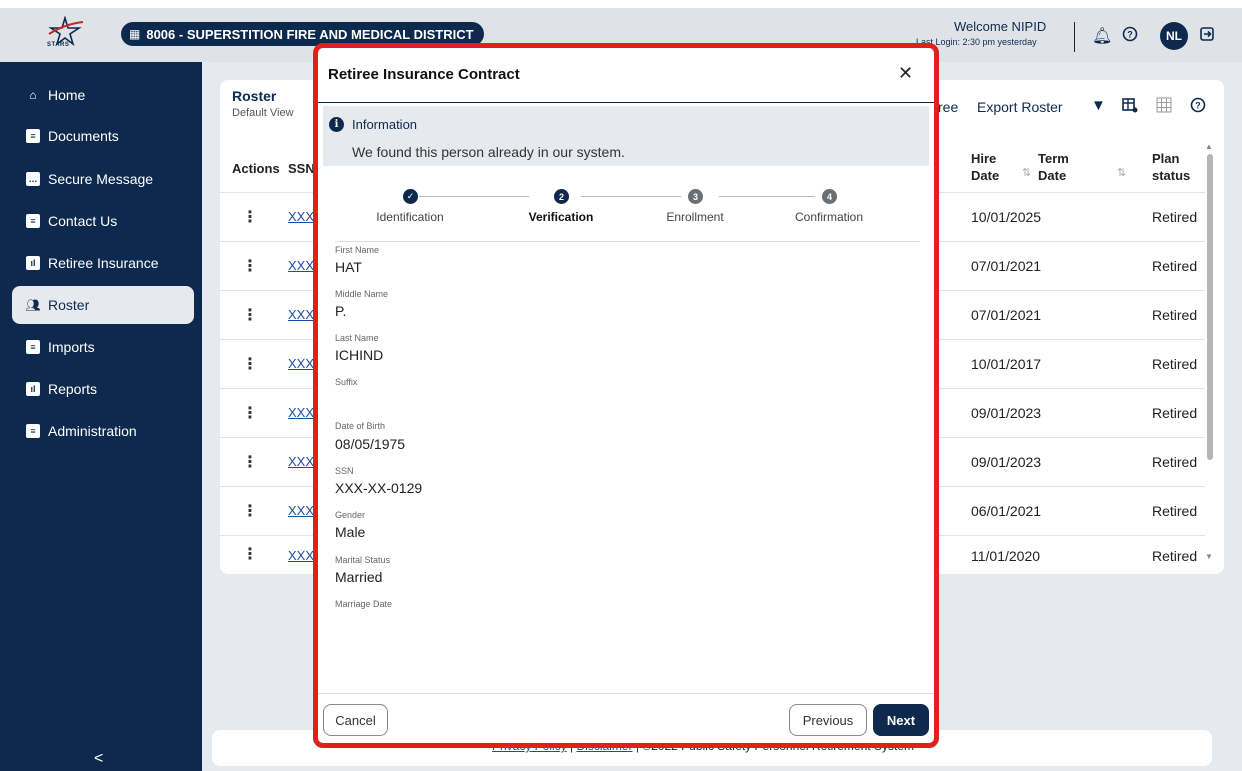 This screenshot has width=1242, height=771. What do you see at coordinates (355, 720) in the screenshot?
I see `cancel-button: Cancel` at bounding box center [355, 720].